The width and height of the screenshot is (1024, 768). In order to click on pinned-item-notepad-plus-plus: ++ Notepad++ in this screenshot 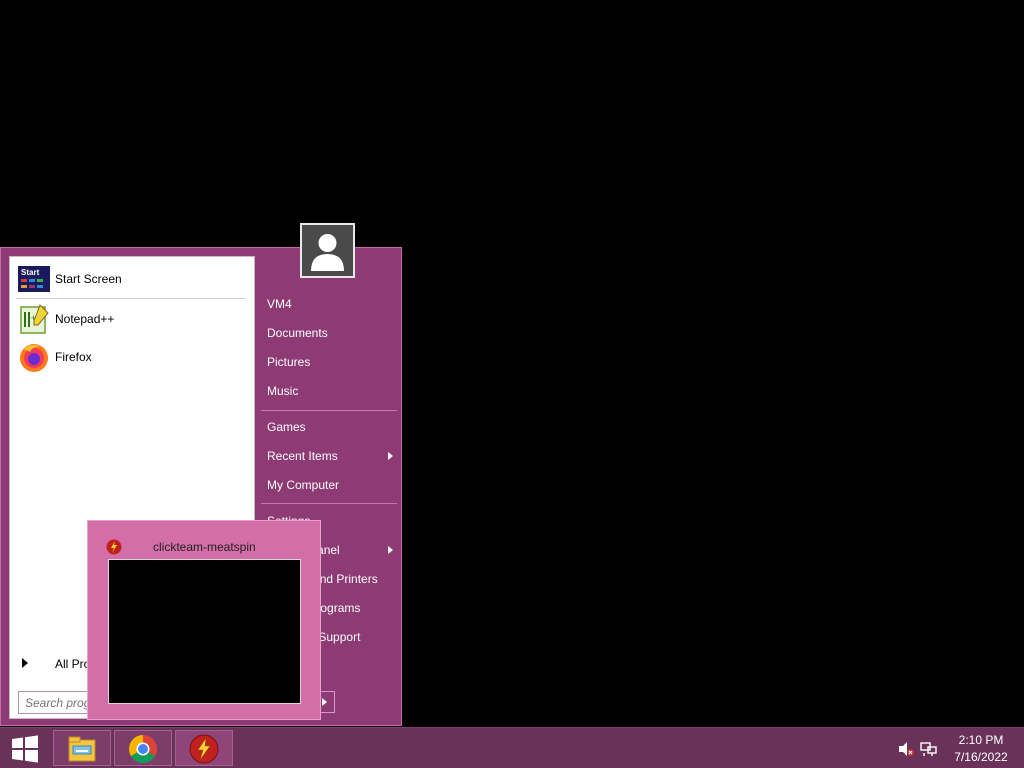, I will do `click(132, 319)`.